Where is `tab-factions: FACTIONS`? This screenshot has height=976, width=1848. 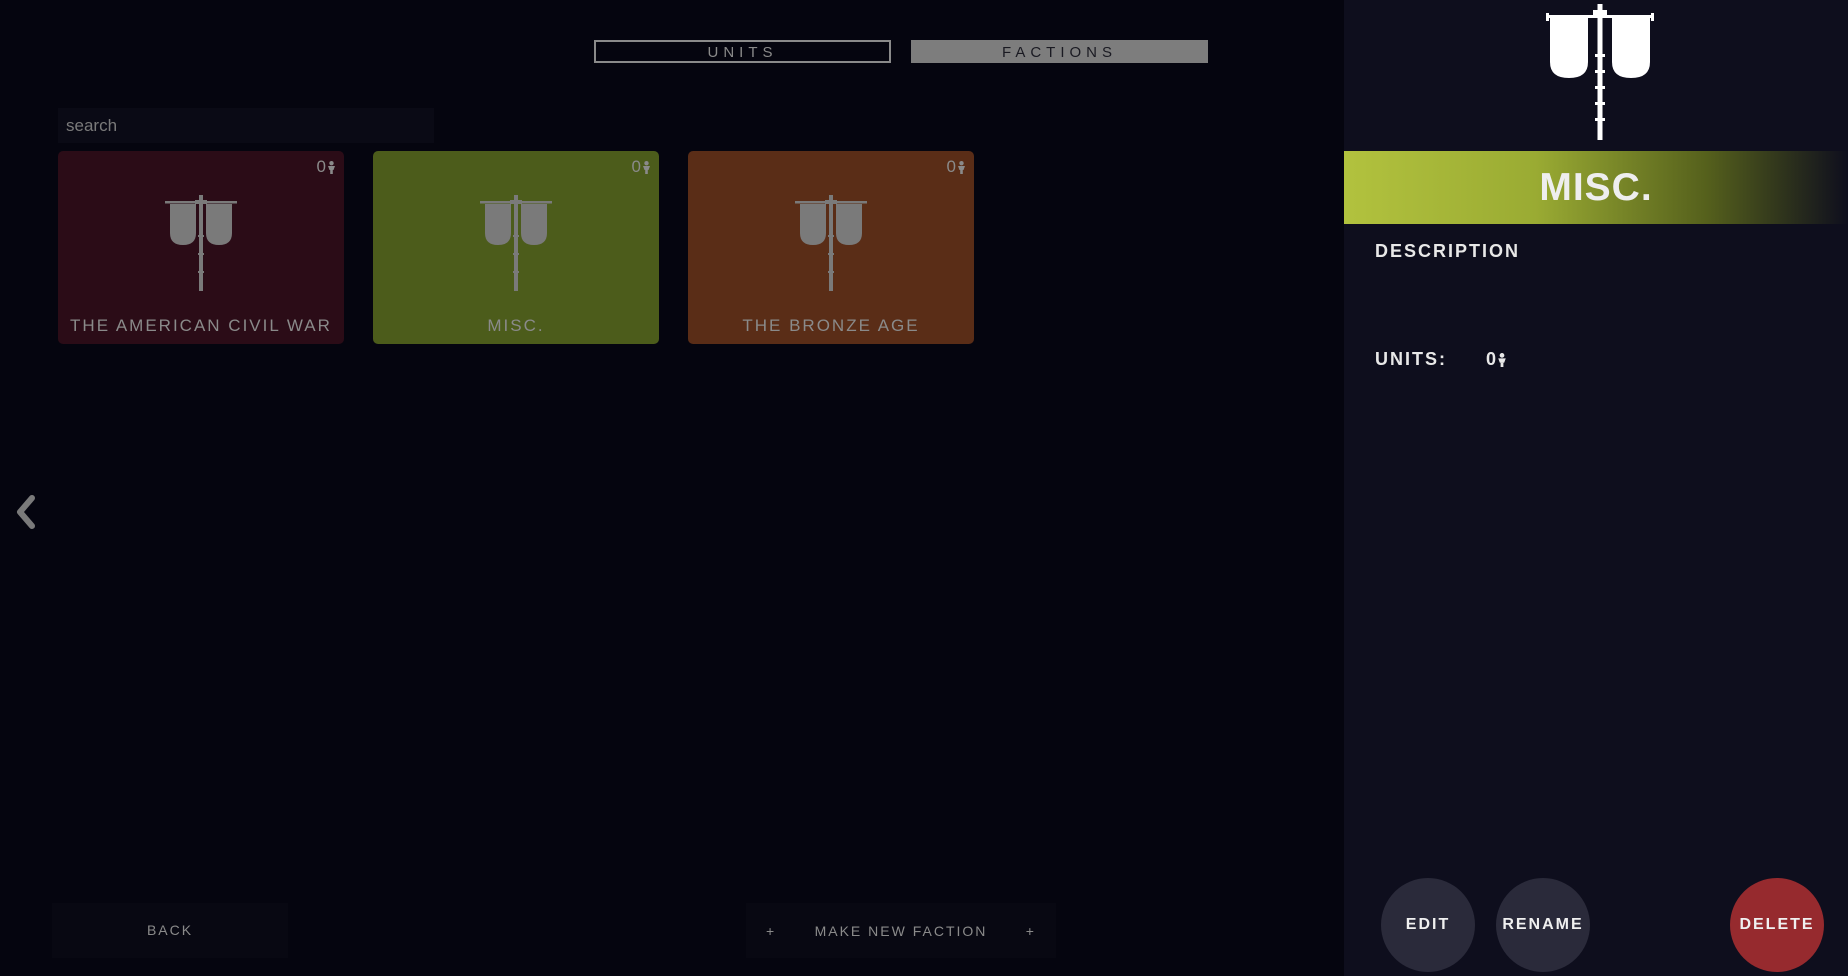
tab-factions: FACTIONS is located at coordinates (1059, 51).